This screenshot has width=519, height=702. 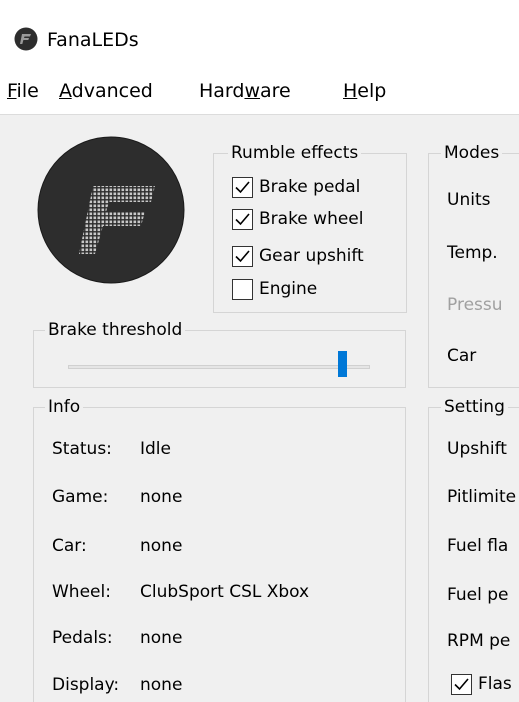 What do you see at coordinates (80, 497) in the screenshot?
I see `info-game-label: Game:` at bounding box center [80, 497].